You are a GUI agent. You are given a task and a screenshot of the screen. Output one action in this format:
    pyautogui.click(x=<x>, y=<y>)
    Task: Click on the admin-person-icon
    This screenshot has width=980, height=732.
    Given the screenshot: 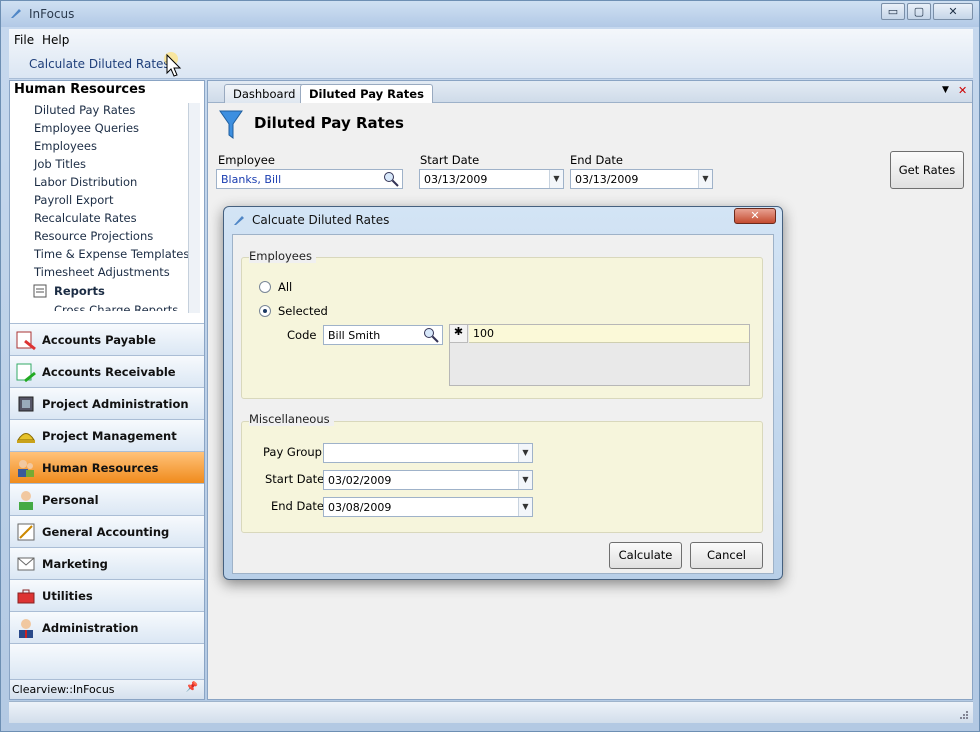 What is the action you would take?
    pyautogui.click(x=26, y=628)
    